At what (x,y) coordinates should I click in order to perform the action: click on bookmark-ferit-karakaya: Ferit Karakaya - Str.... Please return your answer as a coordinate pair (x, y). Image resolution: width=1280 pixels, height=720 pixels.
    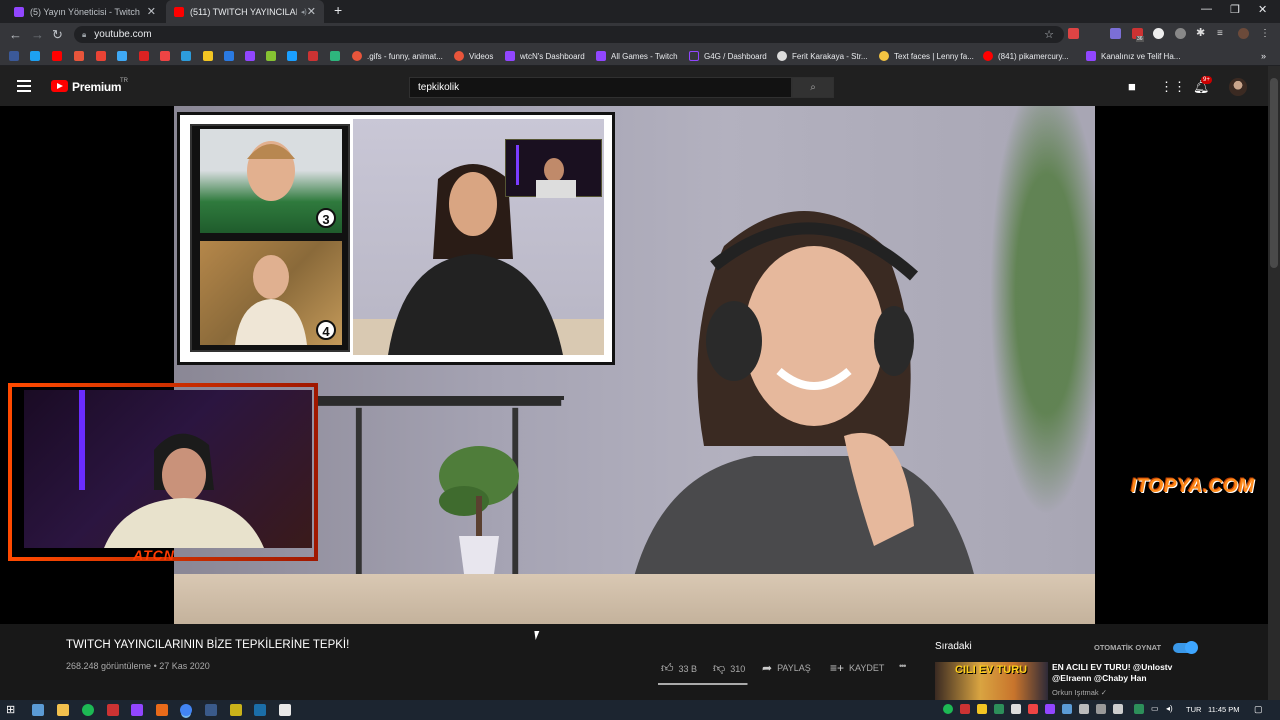
    Looking at the image, I should click on (822, 56).